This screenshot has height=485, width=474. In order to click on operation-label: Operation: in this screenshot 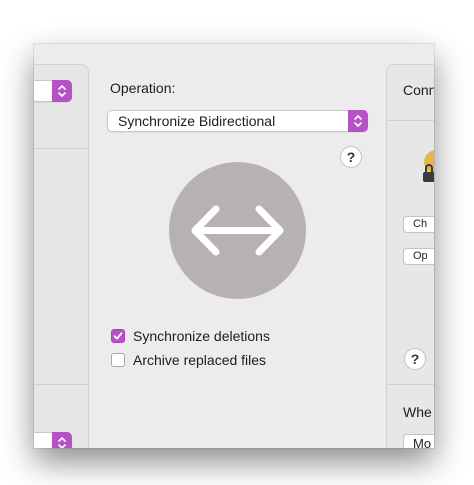, I will do `click(143, 88)`.